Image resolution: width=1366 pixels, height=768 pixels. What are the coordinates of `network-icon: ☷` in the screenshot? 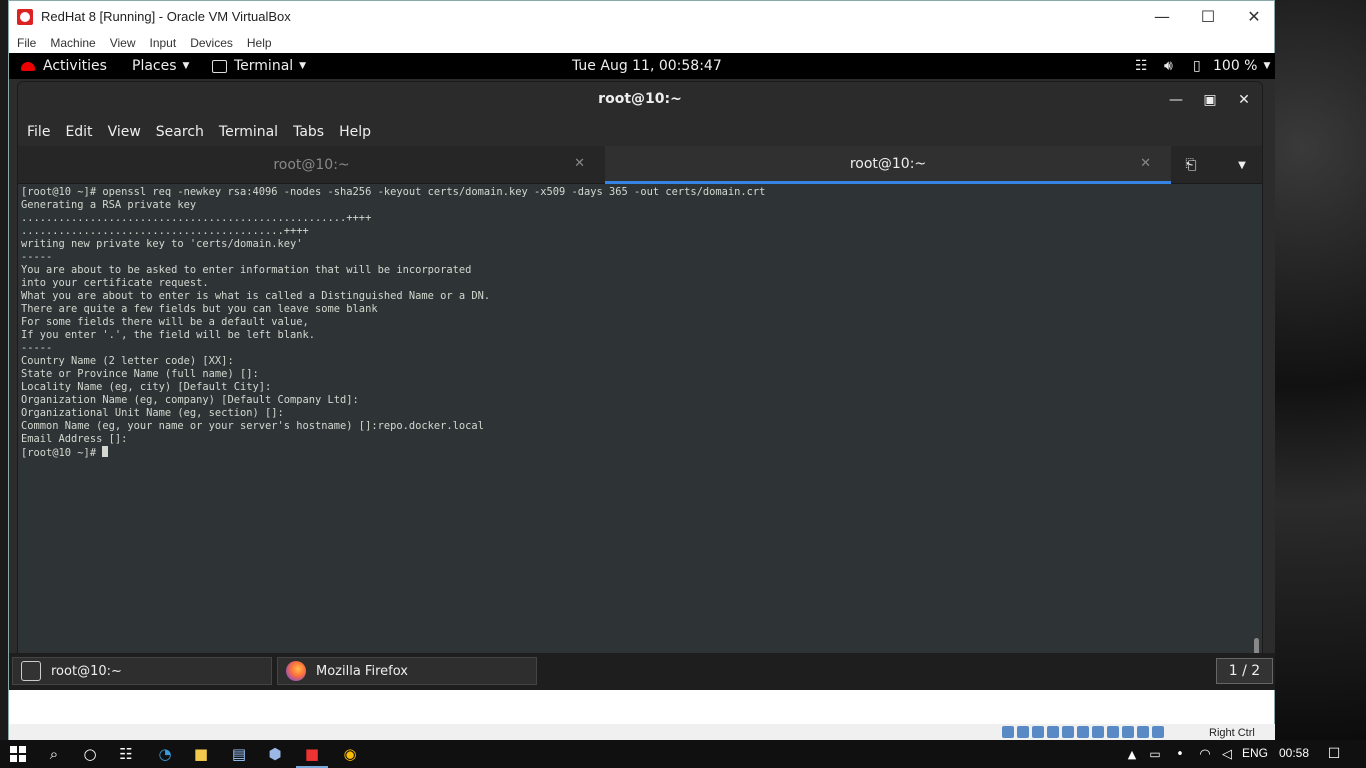 It's located at (1141, 66).